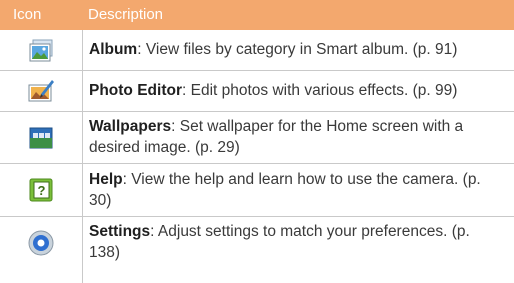 The height and width of the screenshot is (283, 514). I want to click on row-title: Album, so click(113, 49).